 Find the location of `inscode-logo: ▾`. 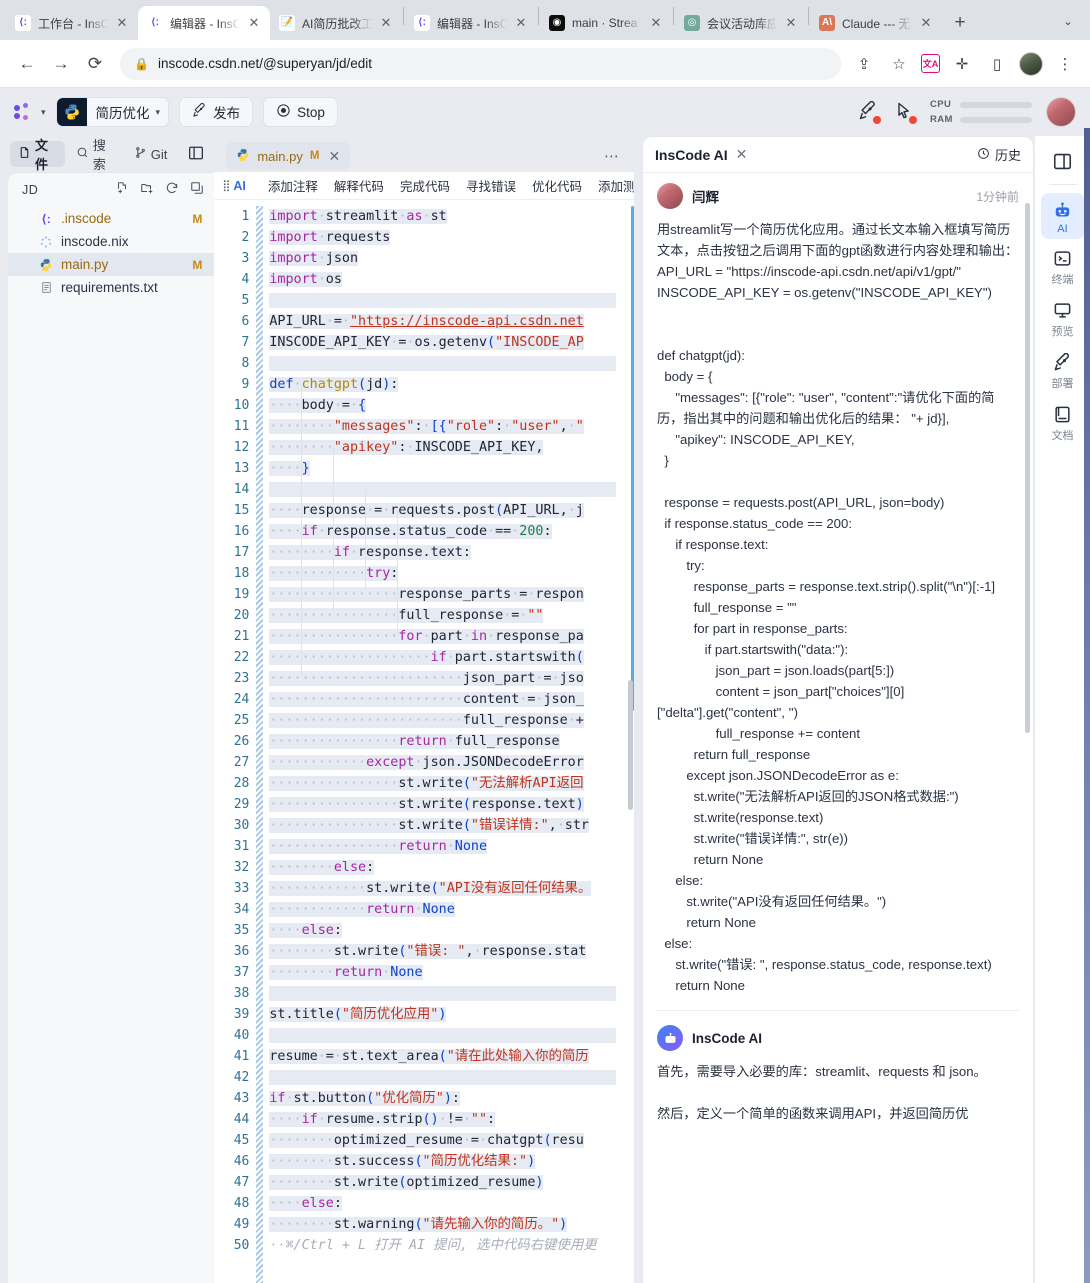

inscode-logo: ▾ is located at coordinates (30, 112).